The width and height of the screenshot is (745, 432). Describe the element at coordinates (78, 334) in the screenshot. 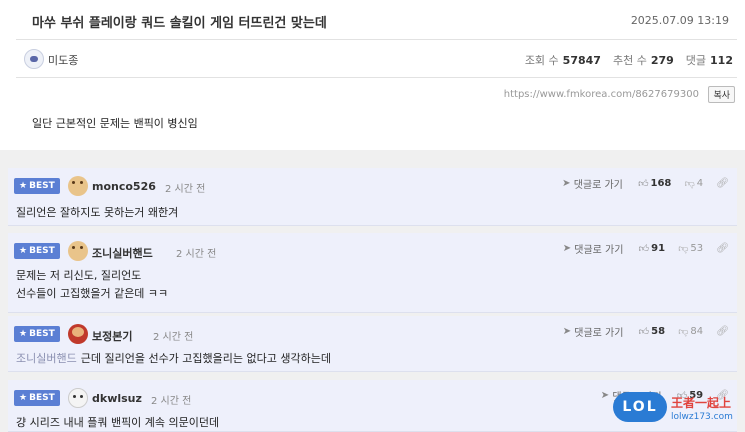

I see `character-icon` at that location.